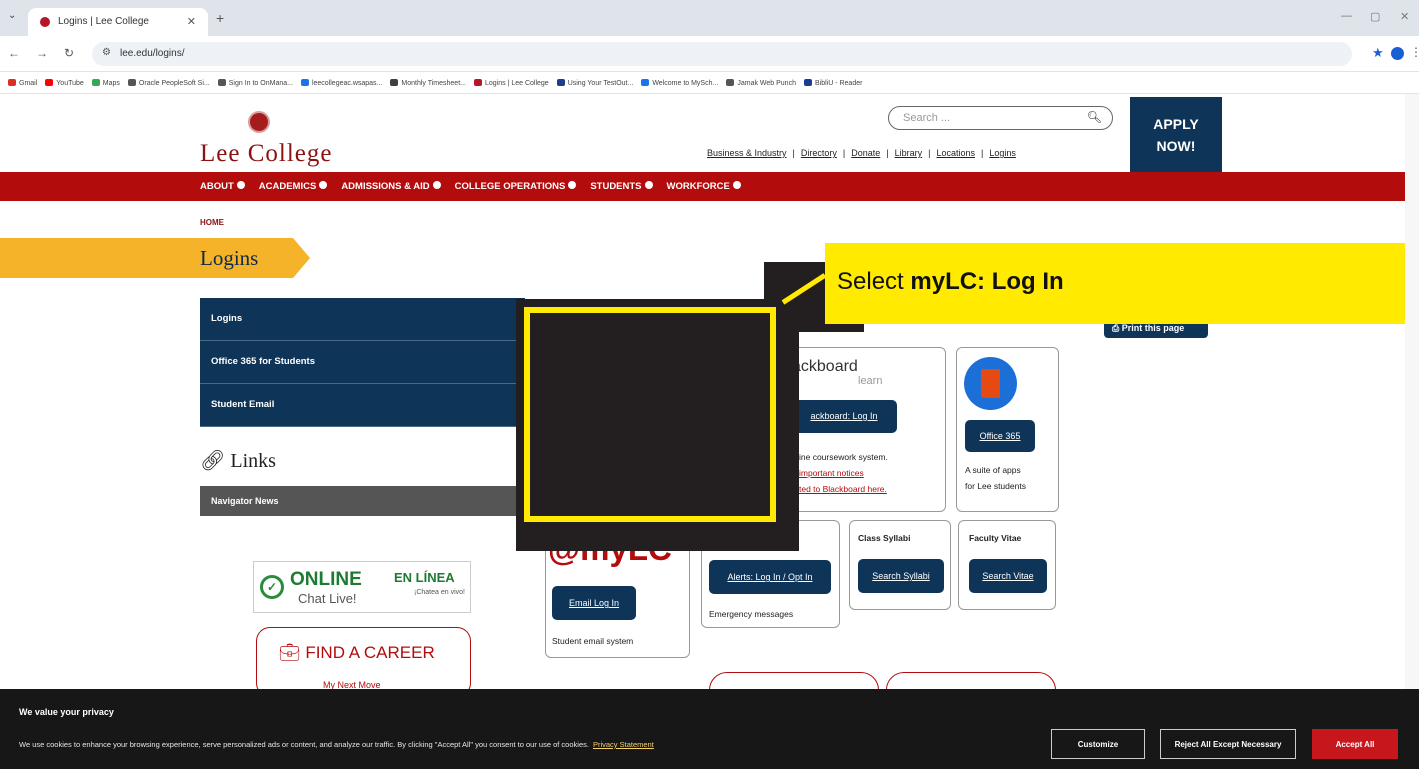  Describe the element at coordinates (616, 186) in the screenshot. I see `main-nav-label: STUDENTS` at that location.